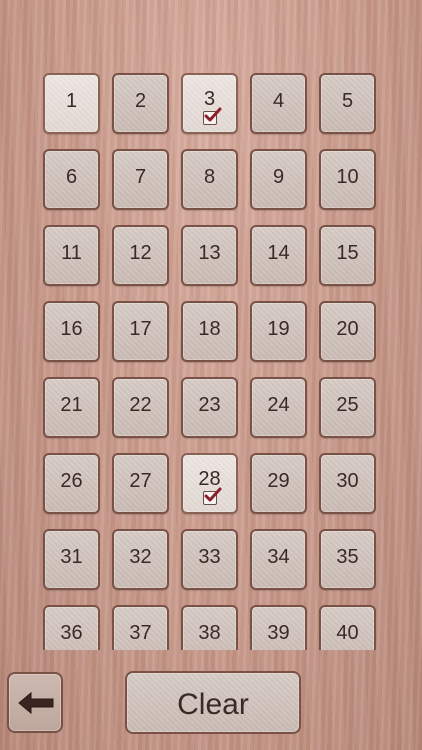  I want to click on tile-number: 39, so click(278, 633).